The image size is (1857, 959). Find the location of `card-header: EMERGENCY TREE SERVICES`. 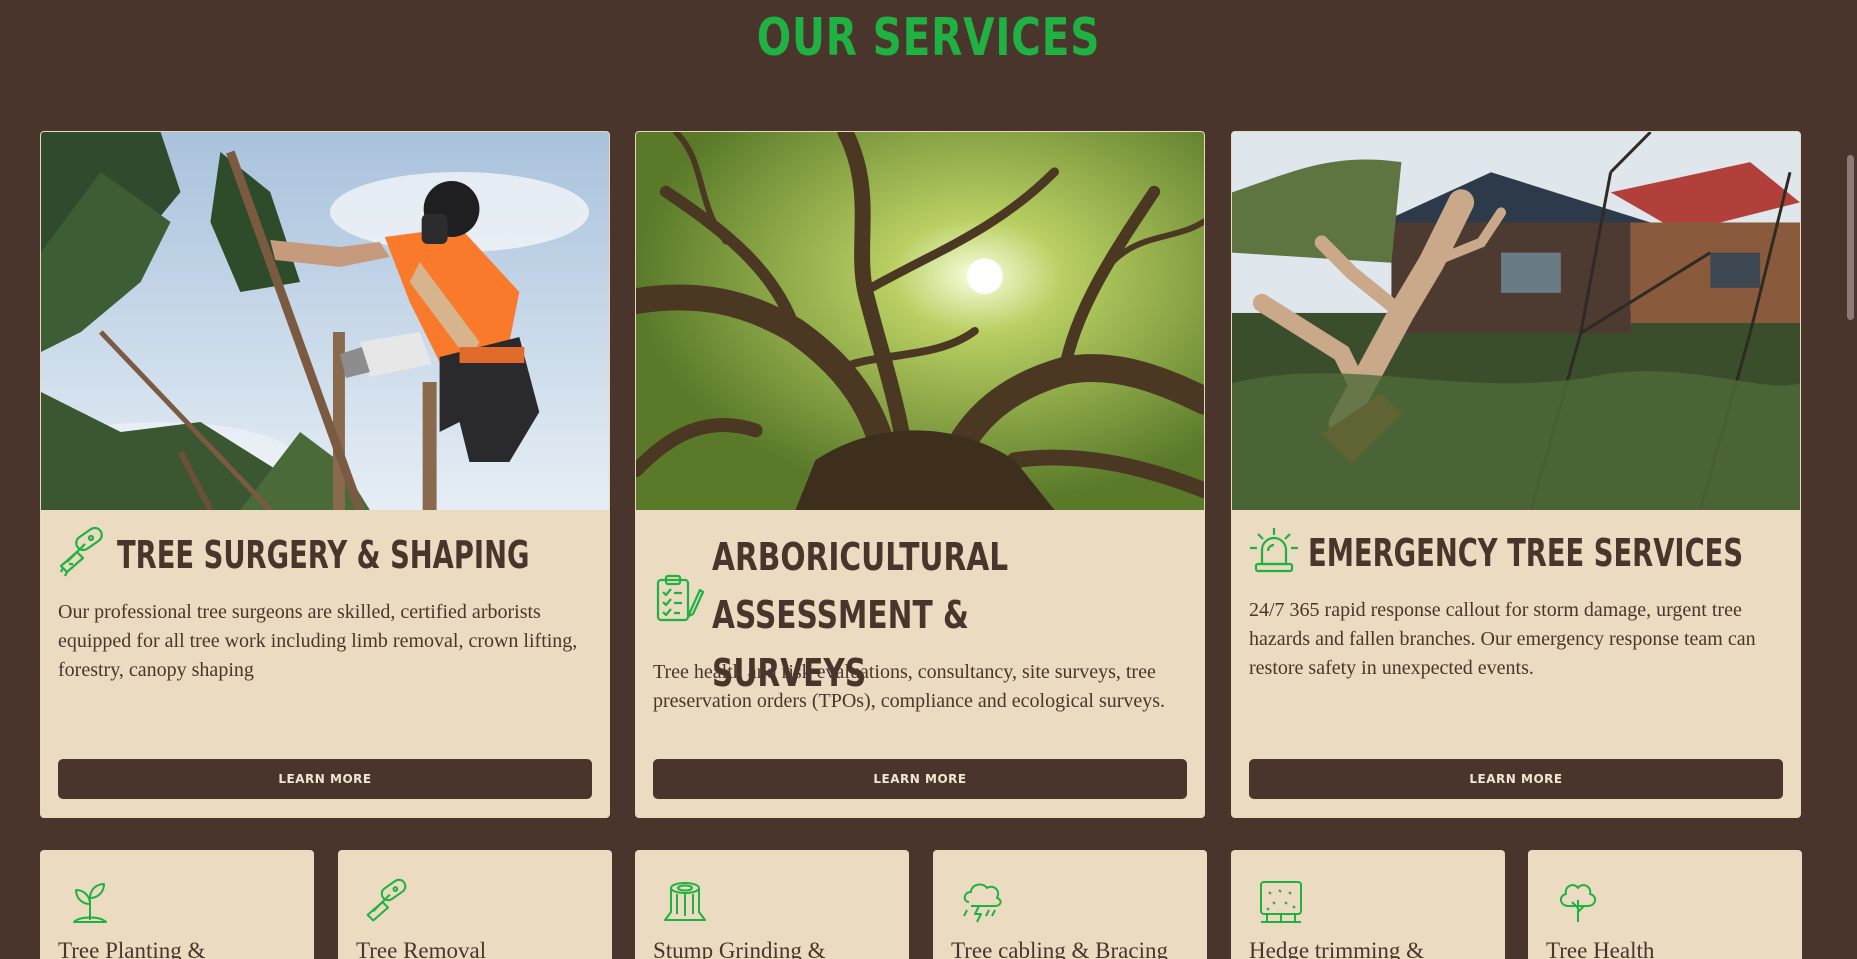

card-header: EMERGENCY TREE SERVICES is located at coordinates (1516, 553).